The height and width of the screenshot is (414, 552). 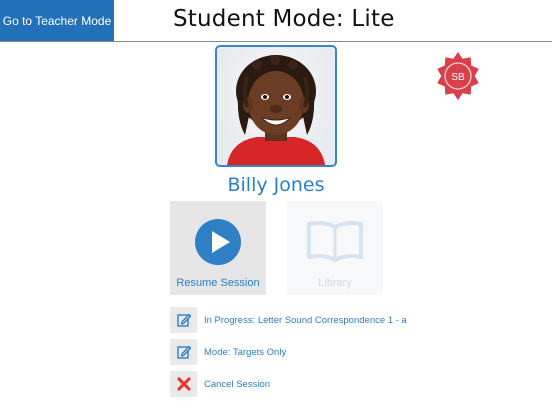 I want to click on close-icon, so click(x=183, y=384).